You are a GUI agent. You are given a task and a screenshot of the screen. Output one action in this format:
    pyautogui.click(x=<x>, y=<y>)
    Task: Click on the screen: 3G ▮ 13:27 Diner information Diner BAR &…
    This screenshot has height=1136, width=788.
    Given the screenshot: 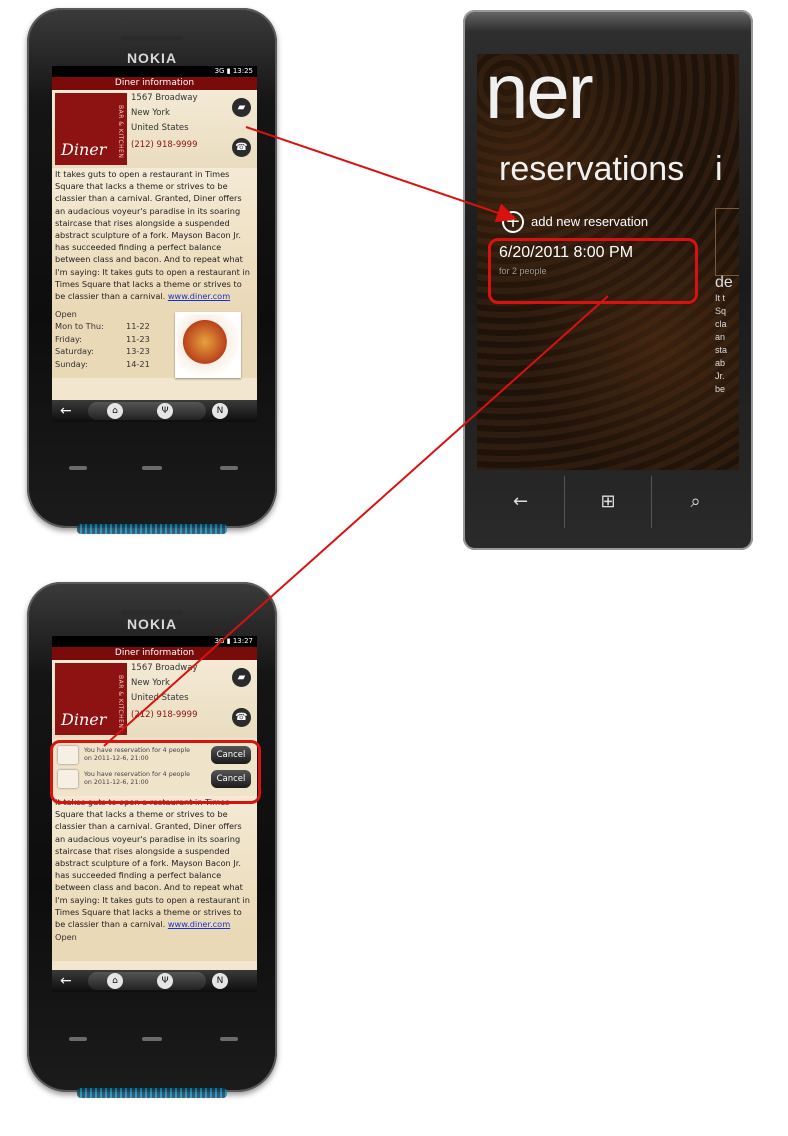 What is the action you would take?
    pyautogui.click(x=154, y=814)
    